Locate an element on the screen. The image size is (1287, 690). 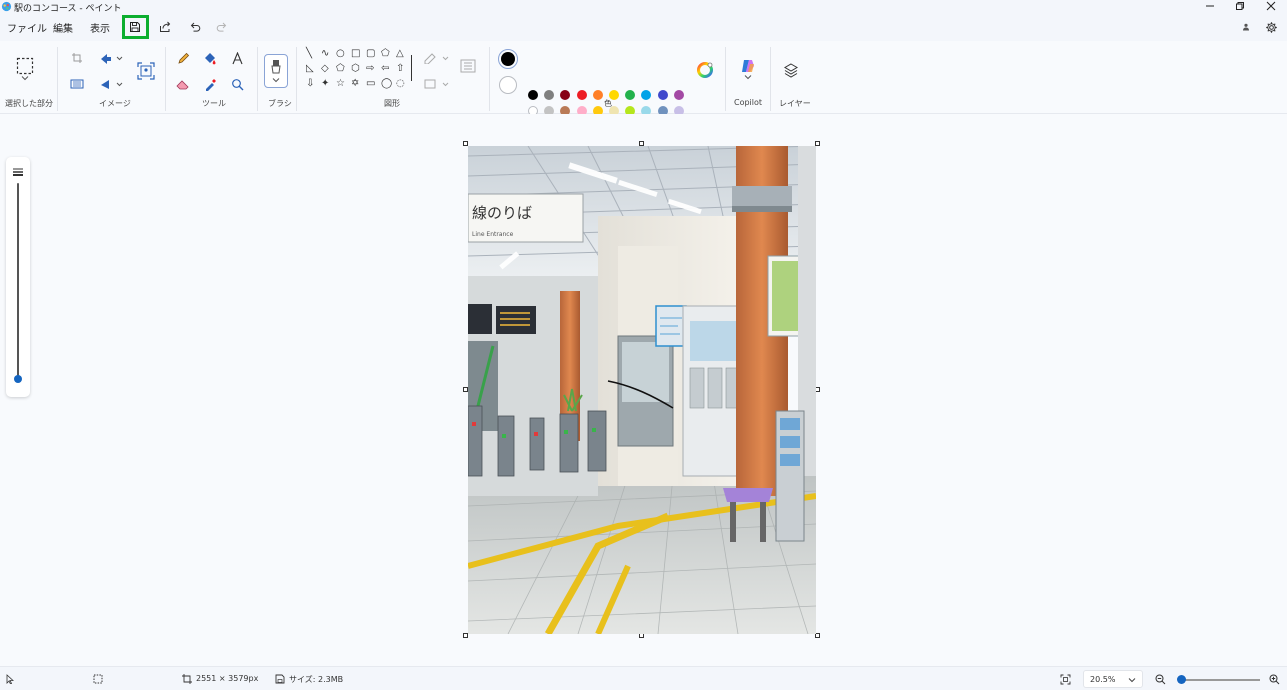
flip-button is located at coordinates (111, 84).